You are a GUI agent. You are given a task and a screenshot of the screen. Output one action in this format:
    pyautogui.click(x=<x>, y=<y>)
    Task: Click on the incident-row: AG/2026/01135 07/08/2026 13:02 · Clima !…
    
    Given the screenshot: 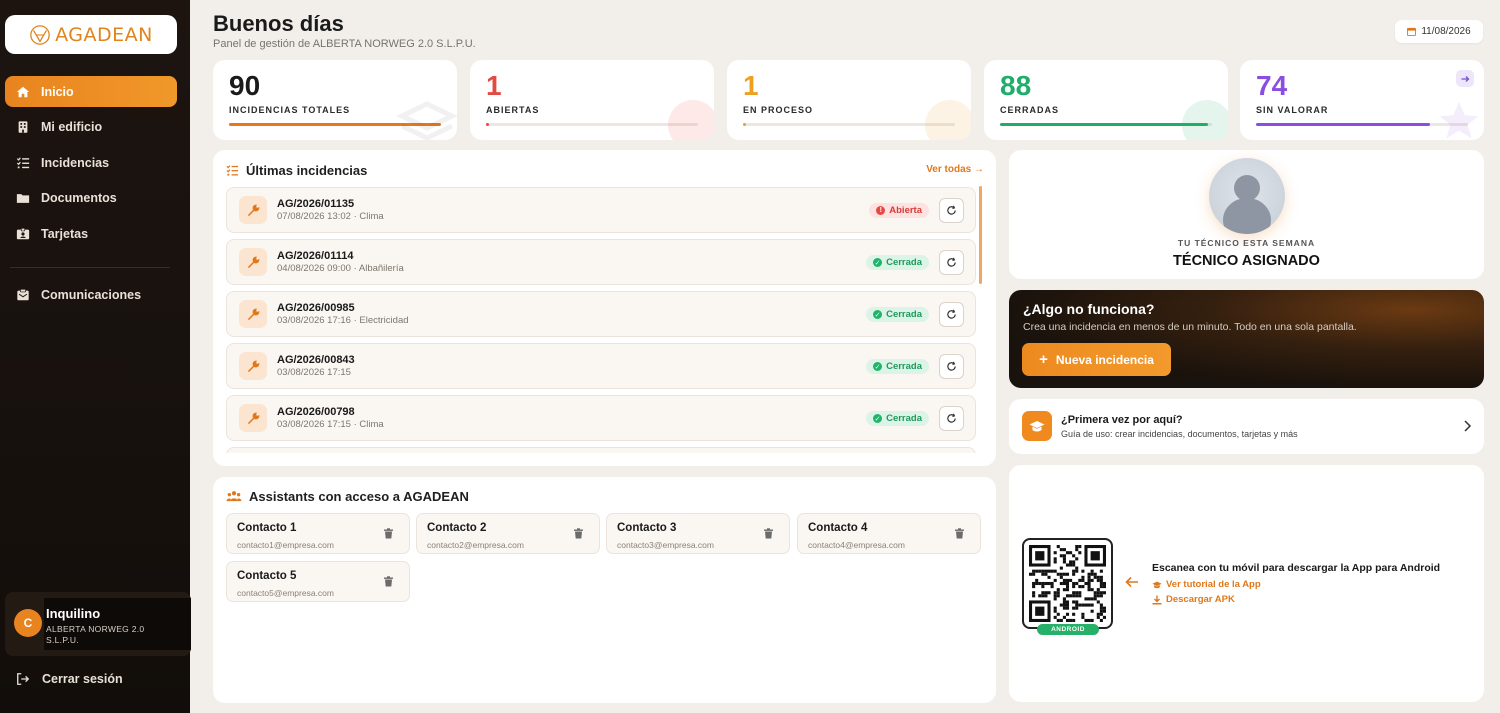 What is the action you would take?
    pyautogui.click(x=601, y=210)
    